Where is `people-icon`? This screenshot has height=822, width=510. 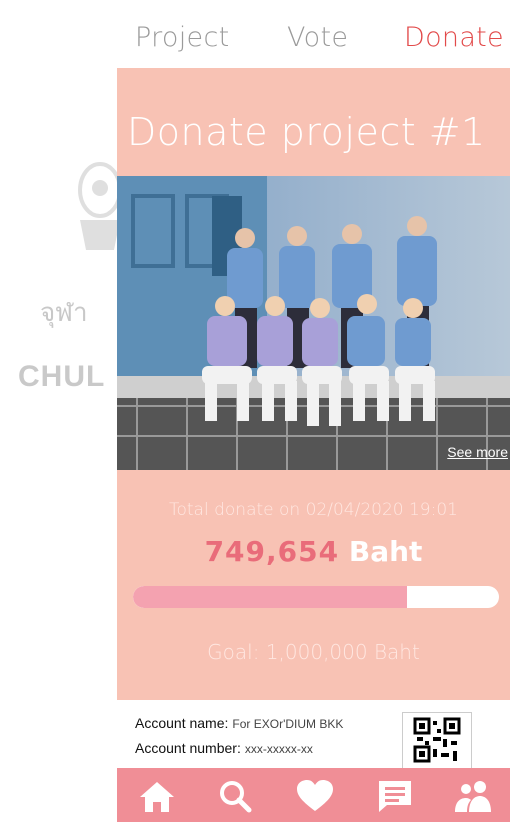 people-icon is located at coordinates (473, 796).